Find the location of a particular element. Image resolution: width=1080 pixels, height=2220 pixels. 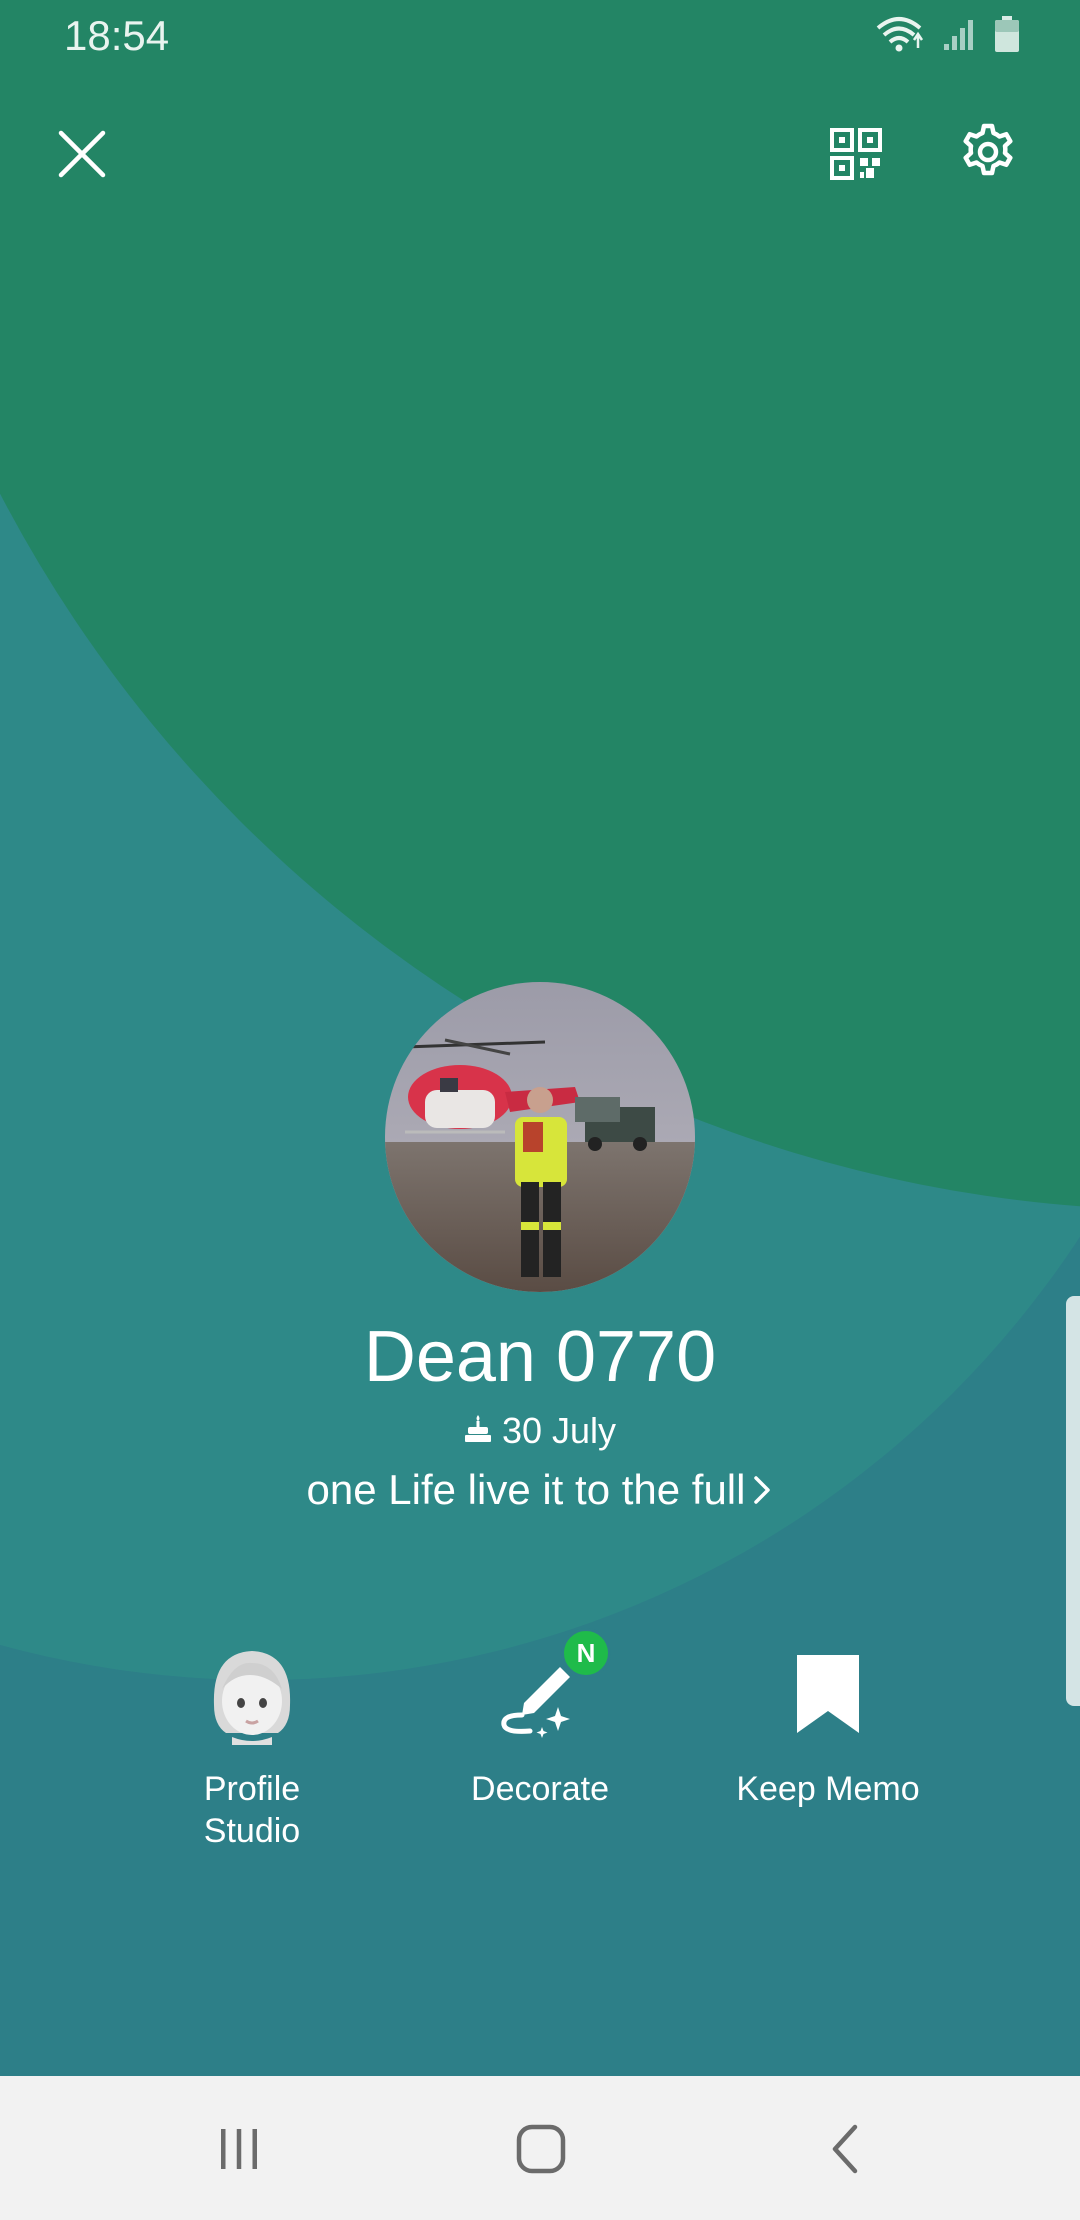

back-icon is located at coordinates (845, 2151).